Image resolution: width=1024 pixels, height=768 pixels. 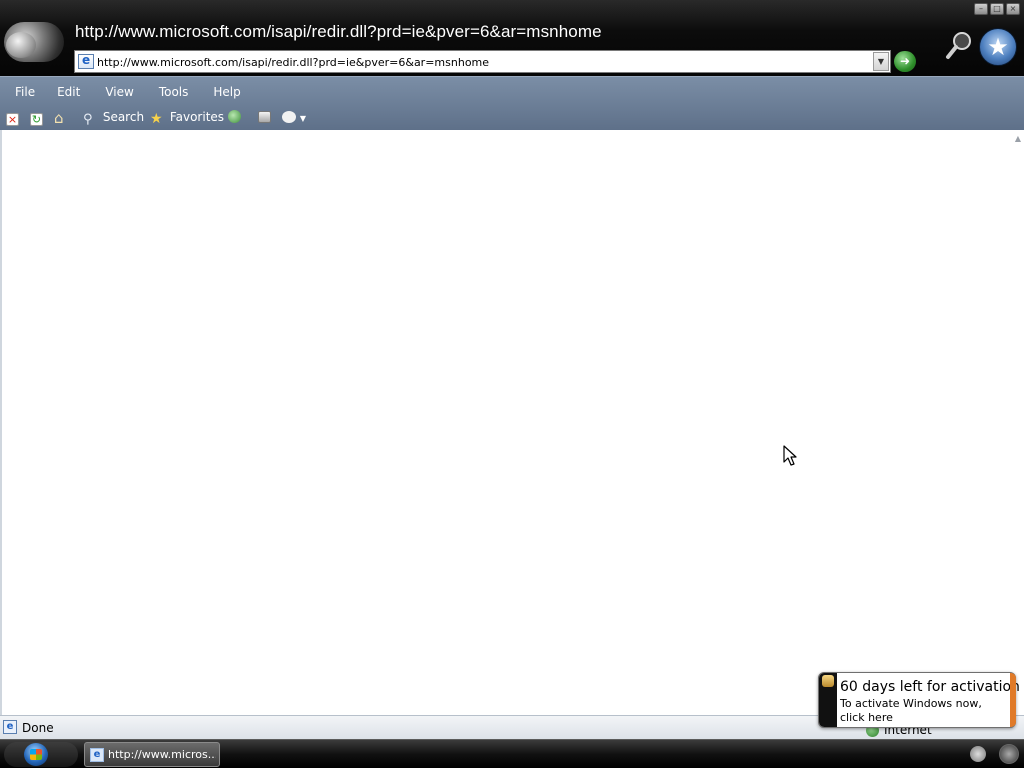 I want to click on maximize-button: □, so click(x=997, y=9).